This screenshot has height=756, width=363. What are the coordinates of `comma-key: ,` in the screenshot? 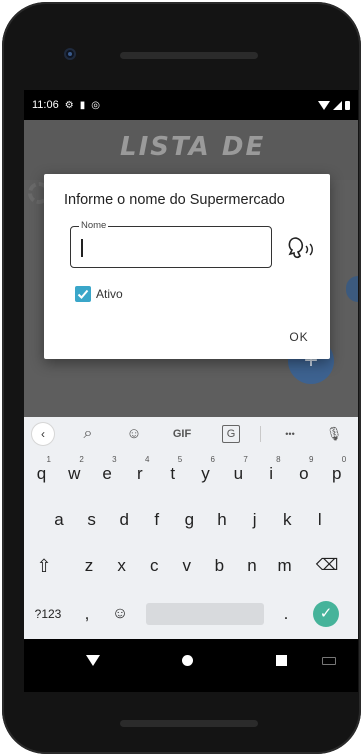 It's located at (87, 614).